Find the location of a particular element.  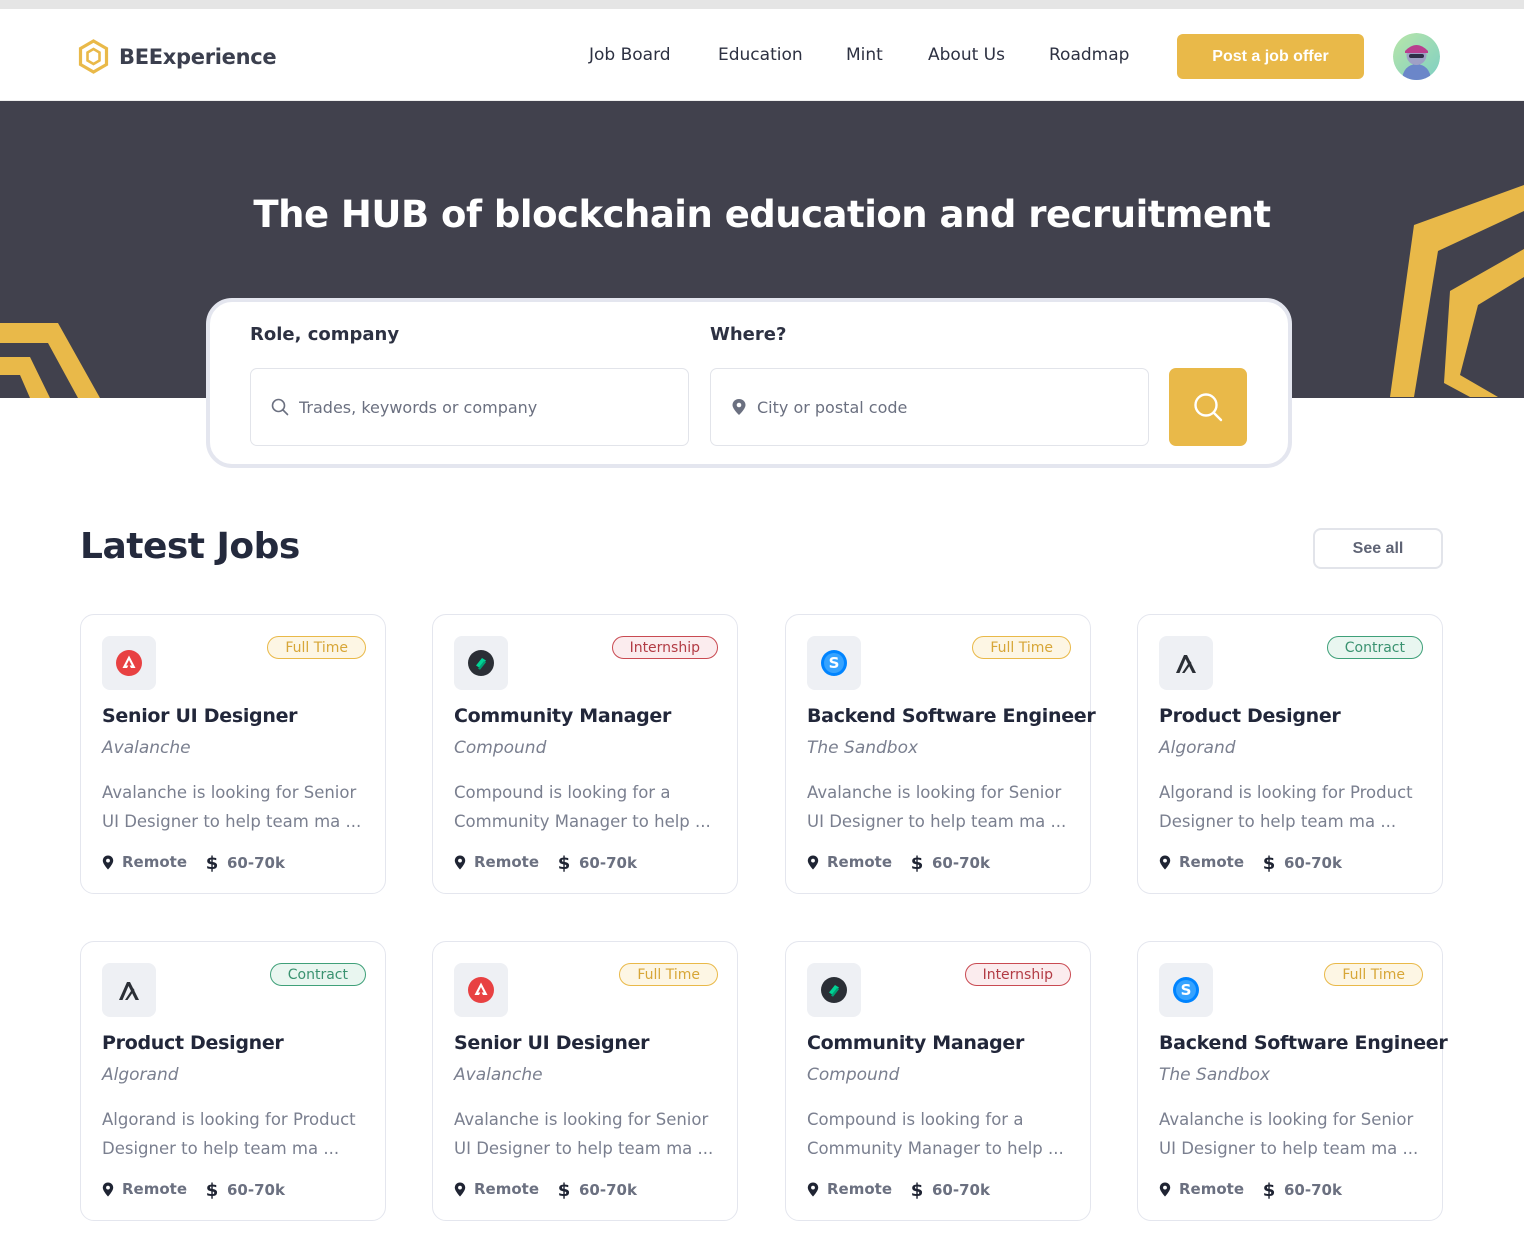

search-button is located at coordinates (1208, 407).